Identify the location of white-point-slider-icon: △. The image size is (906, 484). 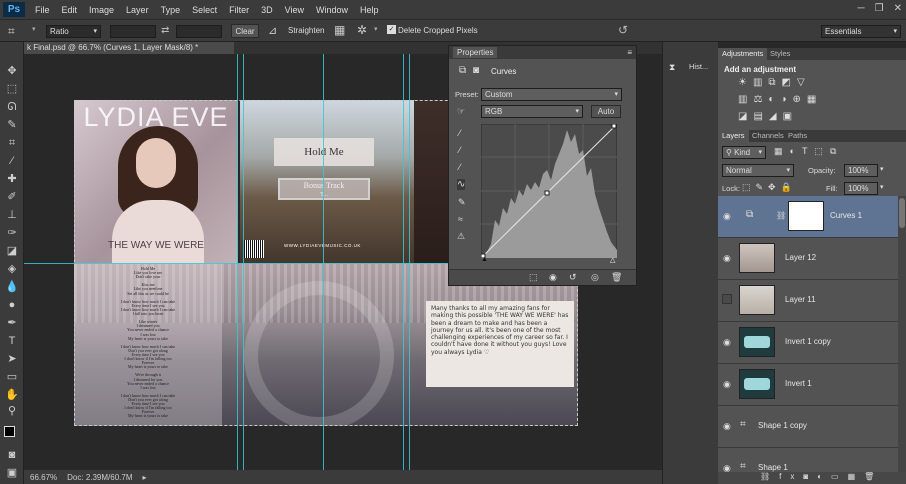
(612, 260).